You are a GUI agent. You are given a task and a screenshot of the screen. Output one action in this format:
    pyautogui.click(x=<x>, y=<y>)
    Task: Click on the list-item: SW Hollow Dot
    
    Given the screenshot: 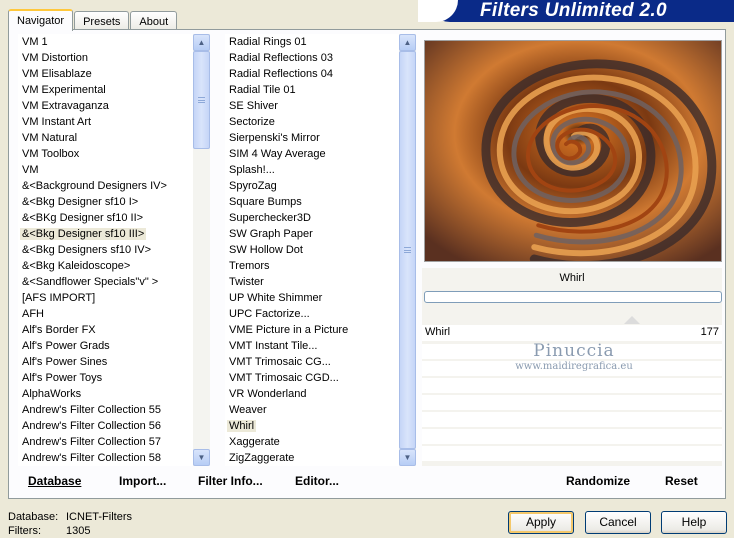 What is the action you would take?
    pyautogui.click(x=312, y=250)
    